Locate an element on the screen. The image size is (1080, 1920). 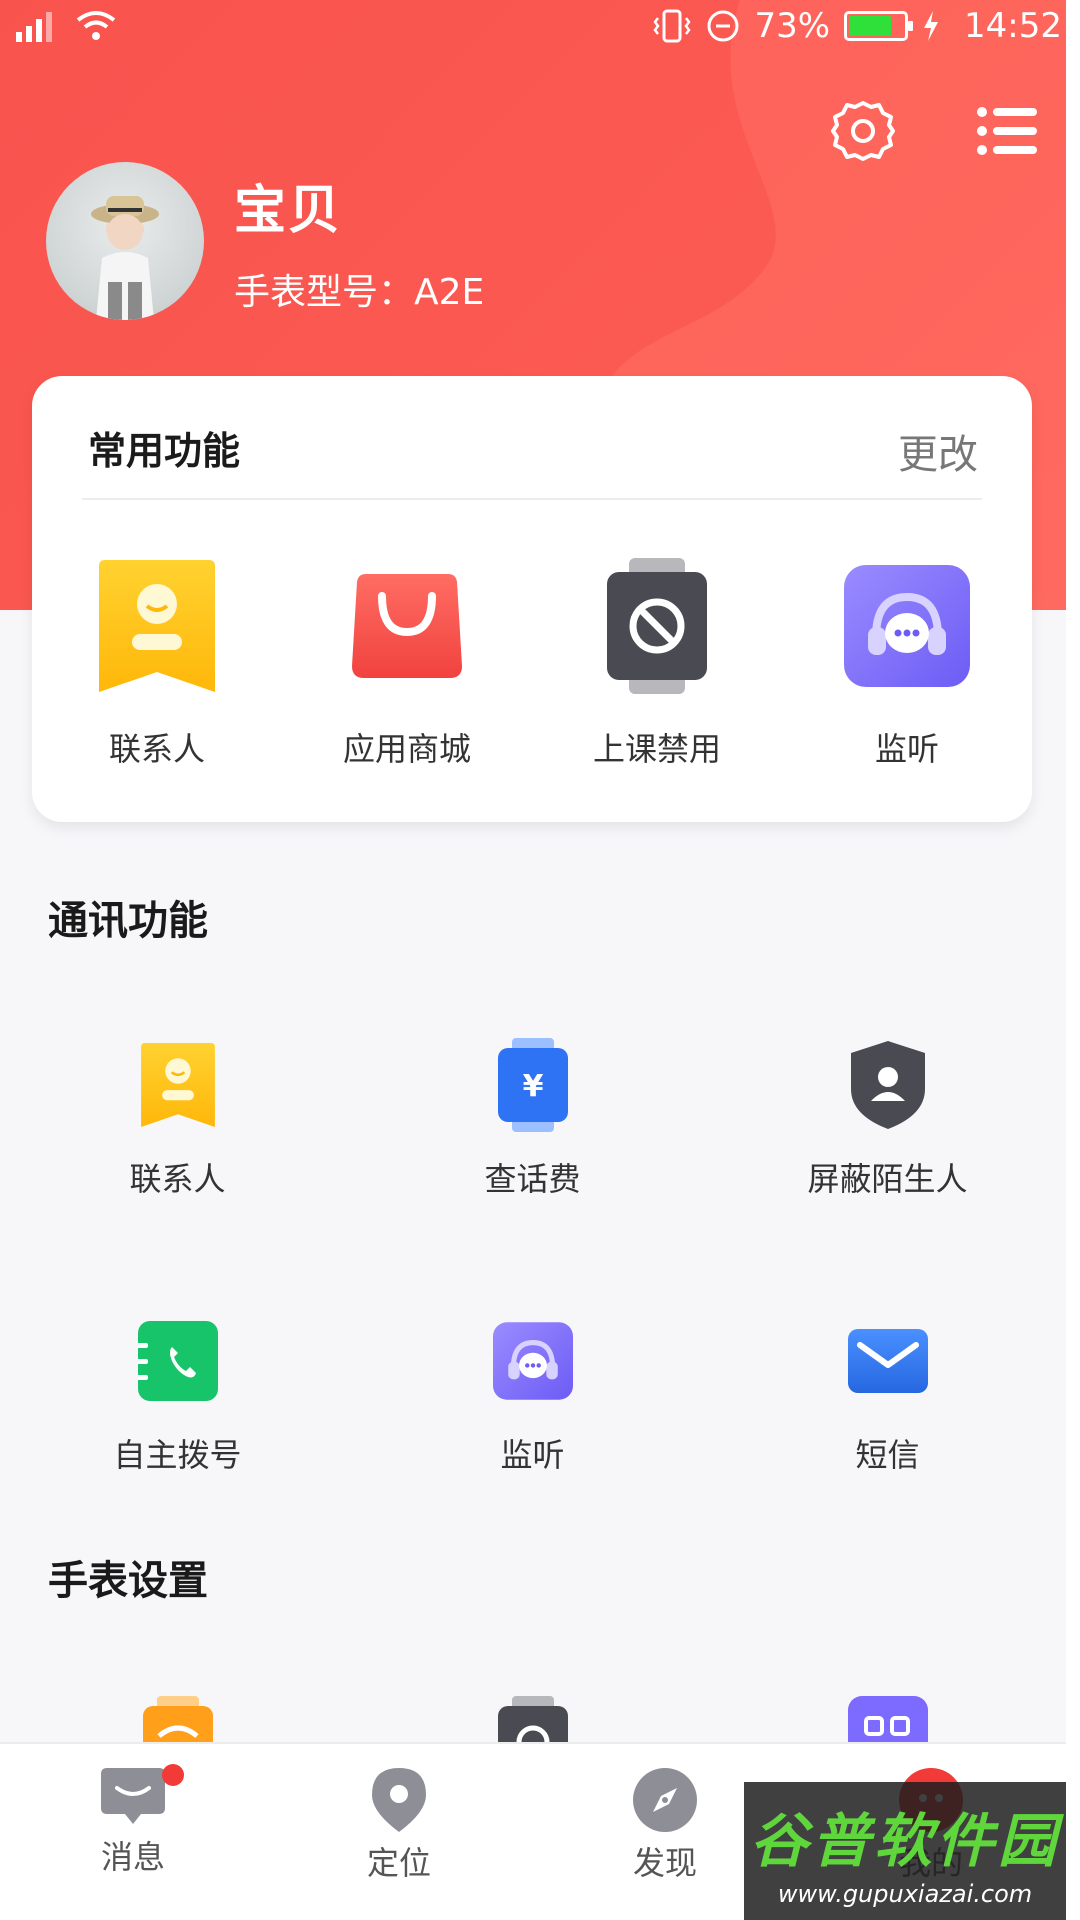
comm-item-phone-bill: ¥ 查话费 is located at coordinates (532, 1119).